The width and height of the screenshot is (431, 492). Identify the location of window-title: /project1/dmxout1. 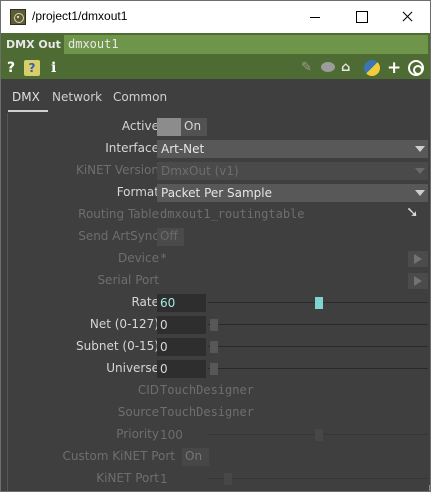
(80, 16).